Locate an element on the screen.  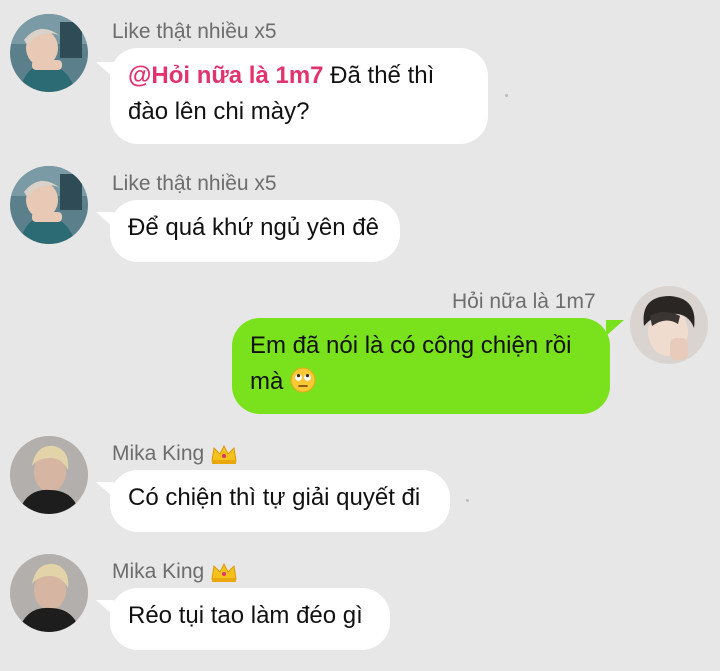
sender-name: Hỏi nữa là 1m7 is located at coordinates (524, 302).